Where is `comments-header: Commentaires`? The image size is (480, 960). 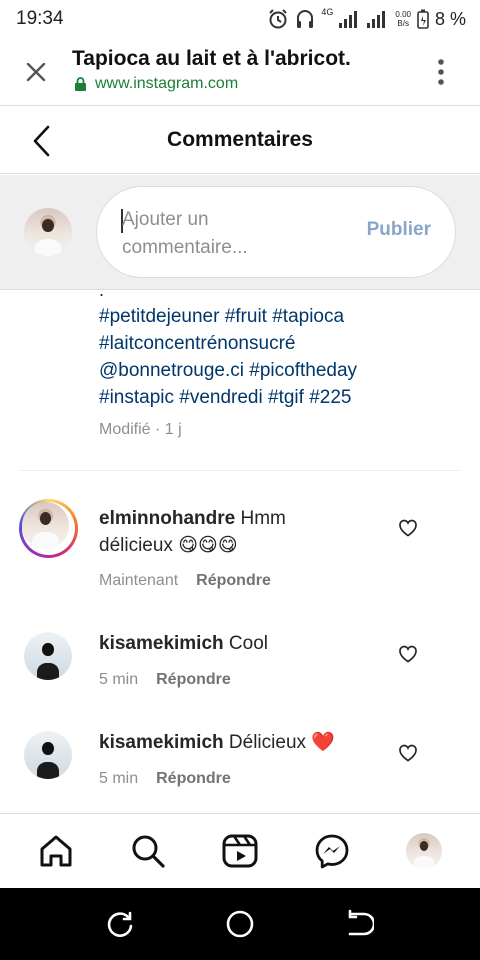 comments-header: Commentaires is located at coordinates (240, 140).